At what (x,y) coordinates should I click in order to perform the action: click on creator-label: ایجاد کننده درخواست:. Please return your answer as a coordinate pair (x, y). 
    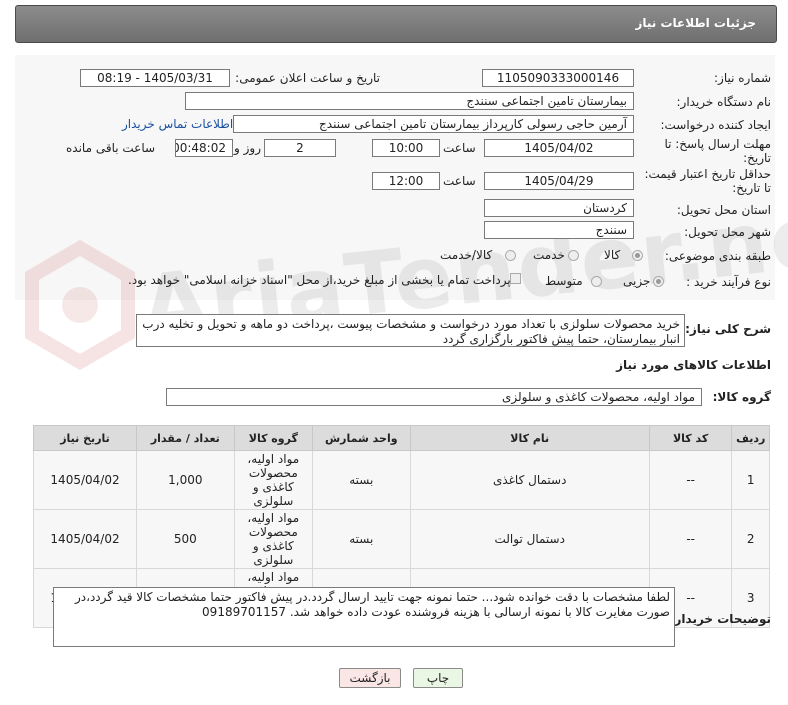
    Looking at the image, I should click on (715, 125).